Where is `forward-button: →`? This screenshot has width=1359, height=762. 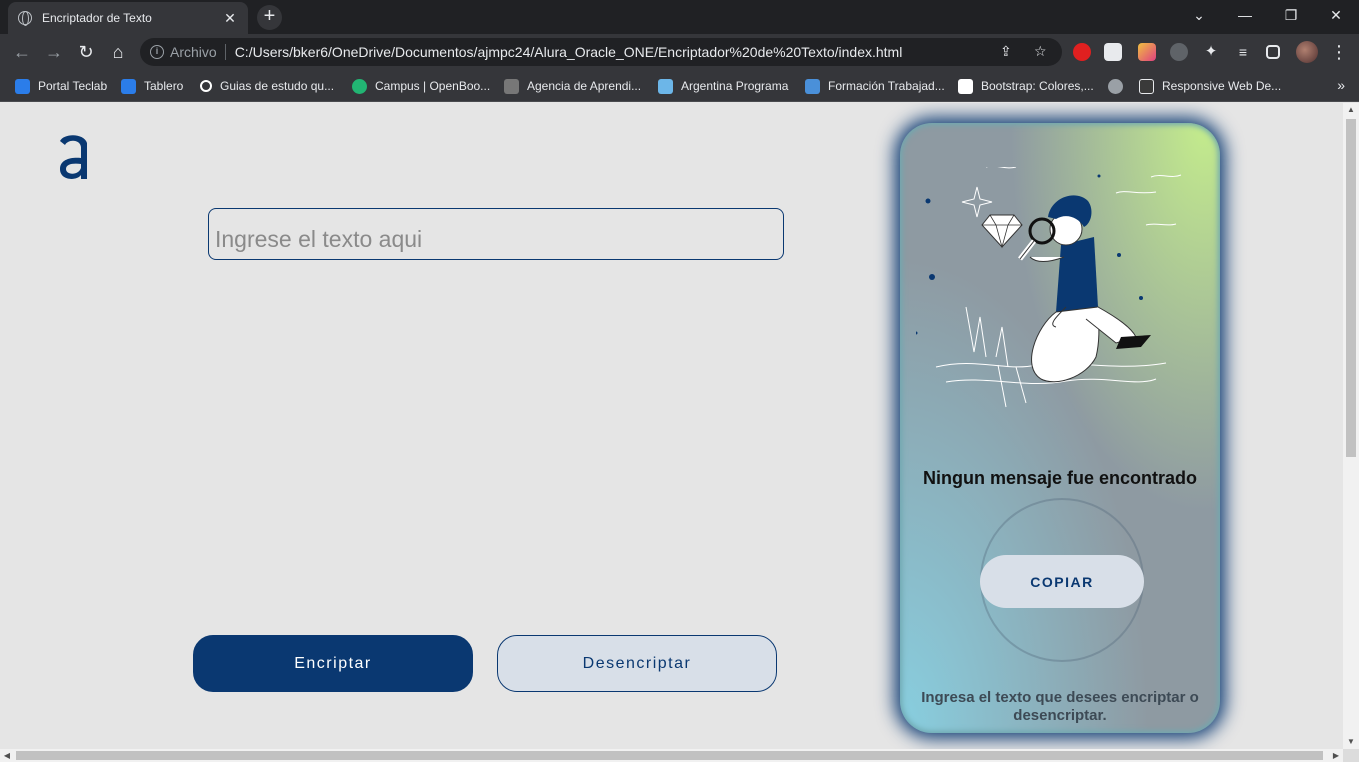 forward-button: → is located at coordinates (54, 52).